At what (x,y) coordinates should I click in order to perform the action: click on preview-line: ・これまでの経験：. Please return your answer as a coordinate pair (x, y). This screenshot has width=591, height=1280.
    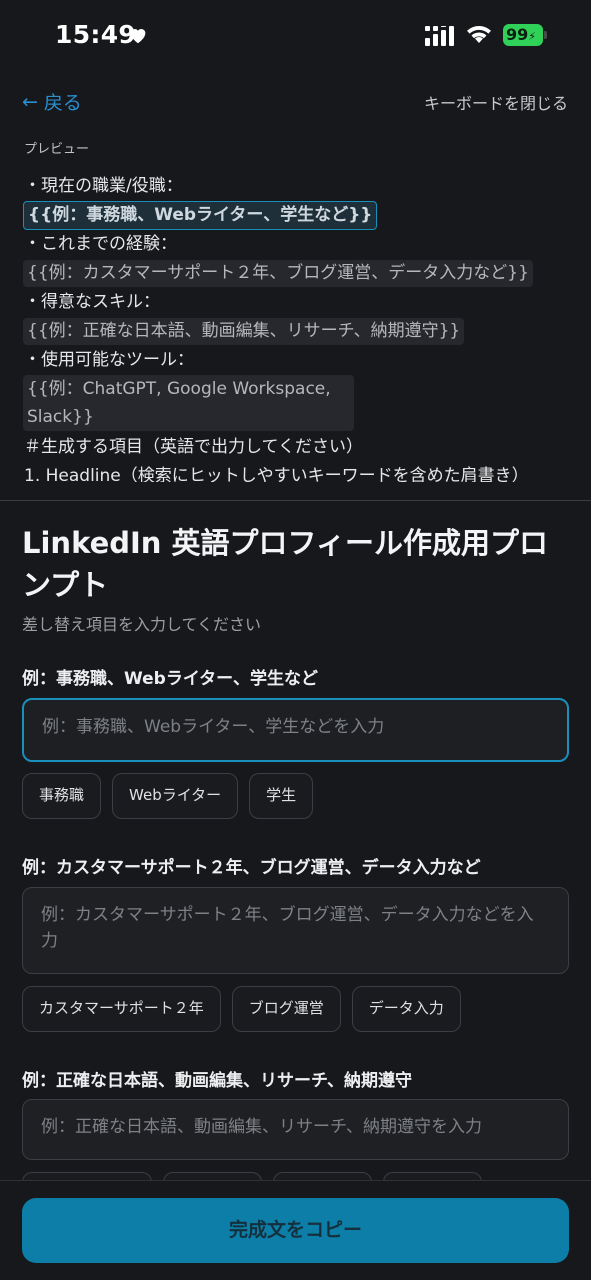
    Looking at the image, I should click on (100, 244).